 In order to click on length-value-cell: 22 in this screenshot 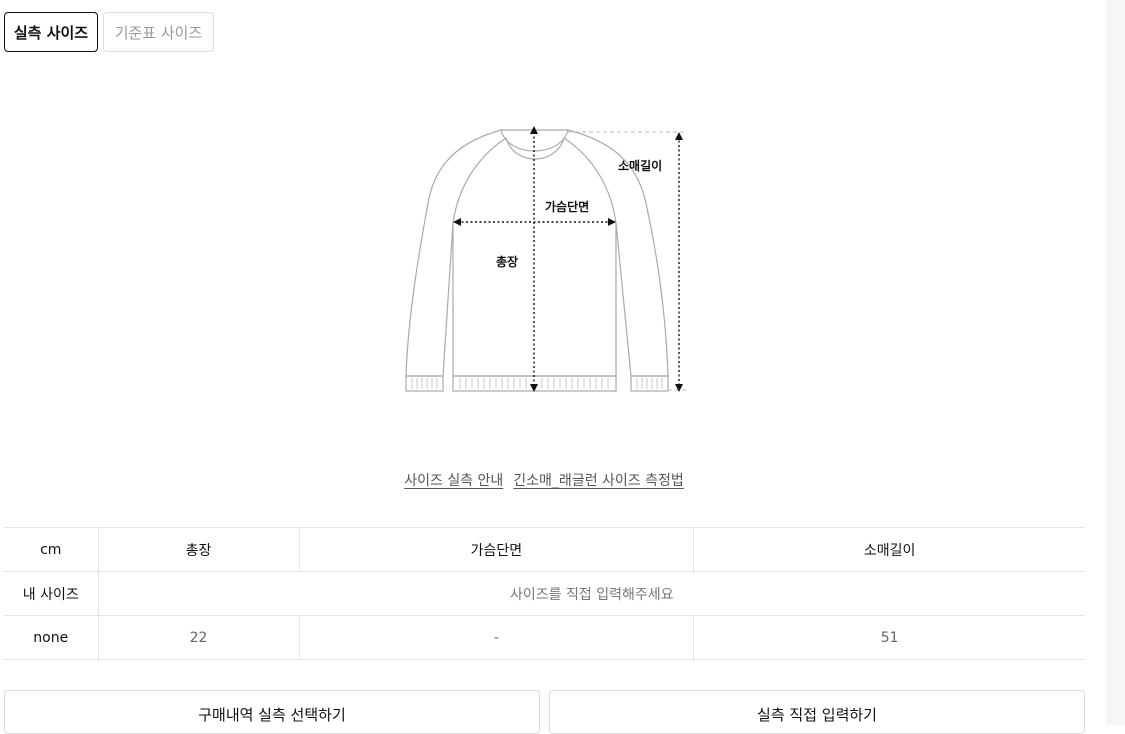, I will do `click(198, 637)`.